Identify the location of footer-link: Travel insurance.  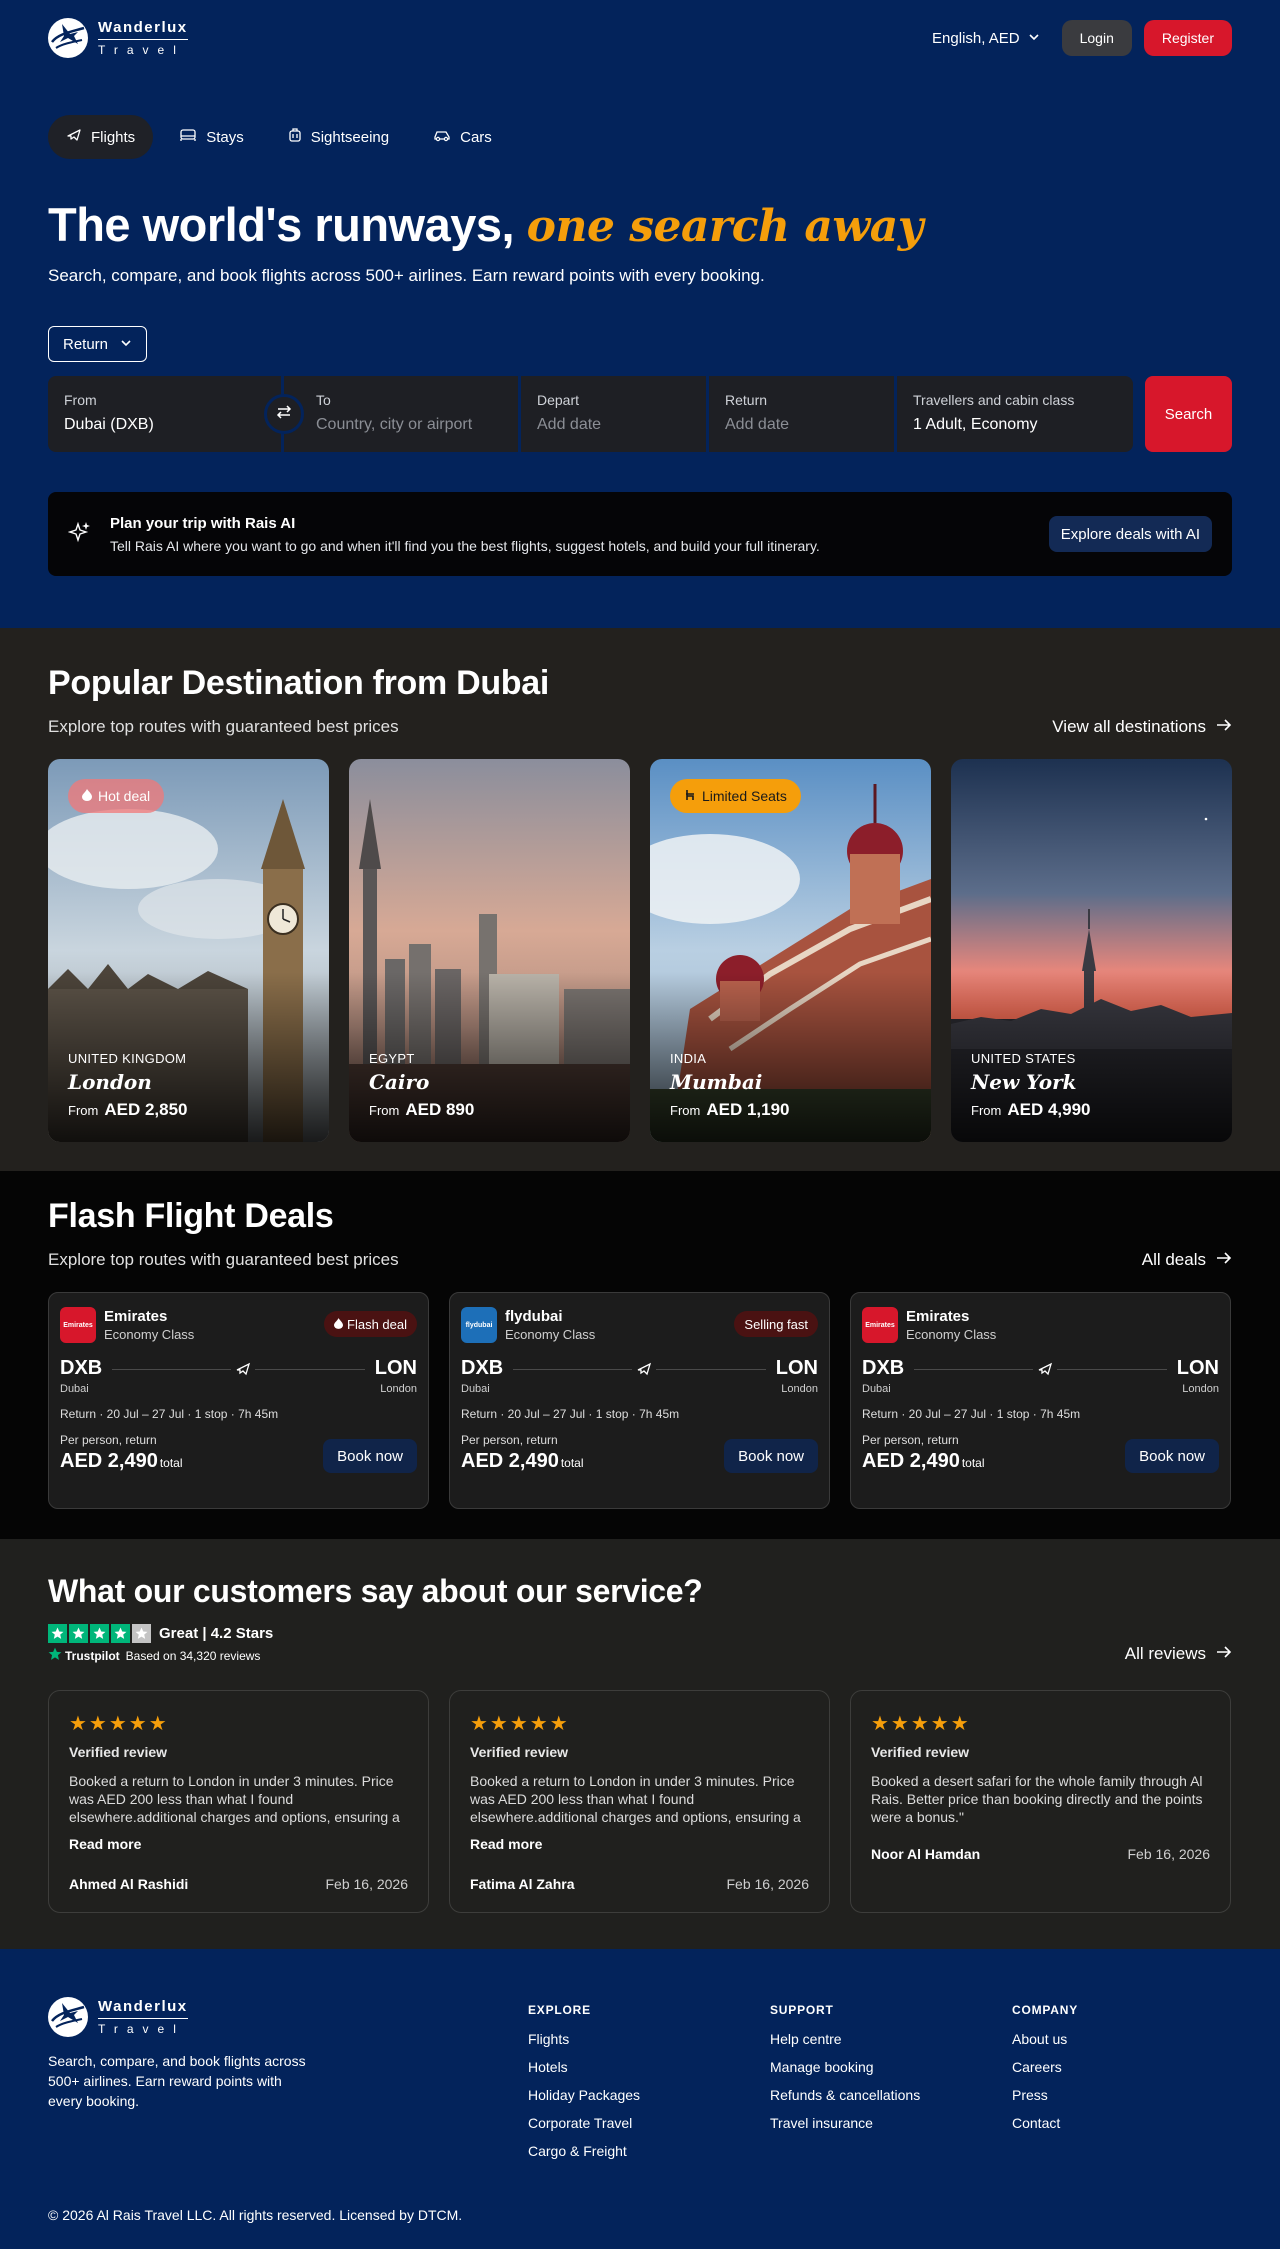
(891, 2129).